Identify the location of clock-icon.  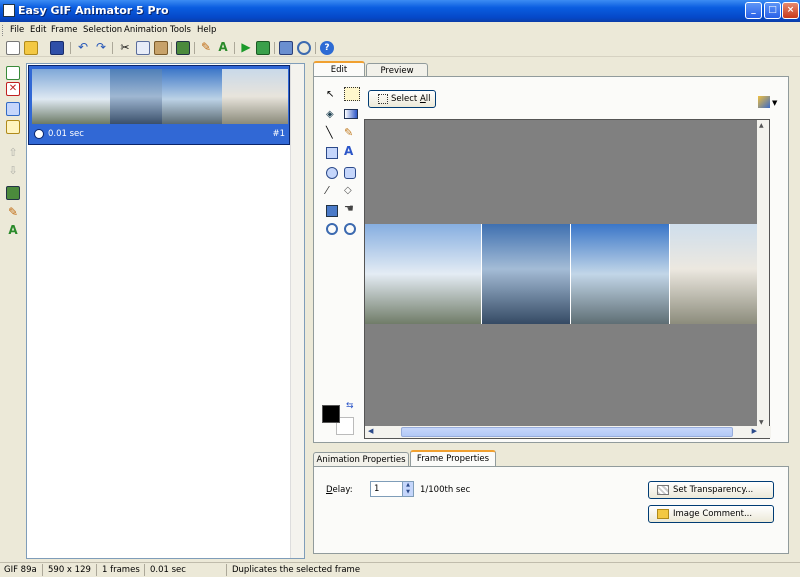
(39, 134).